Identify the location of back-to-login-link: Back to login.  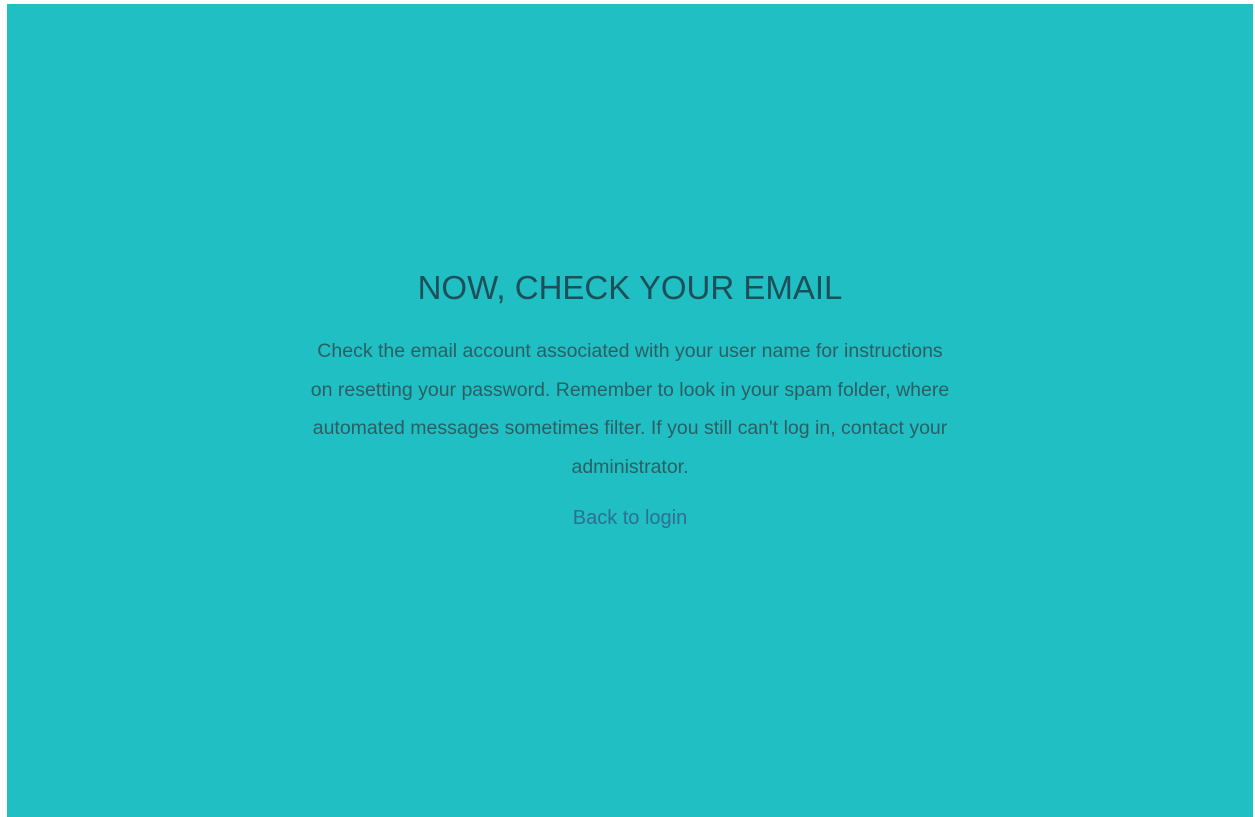
(630, 518).